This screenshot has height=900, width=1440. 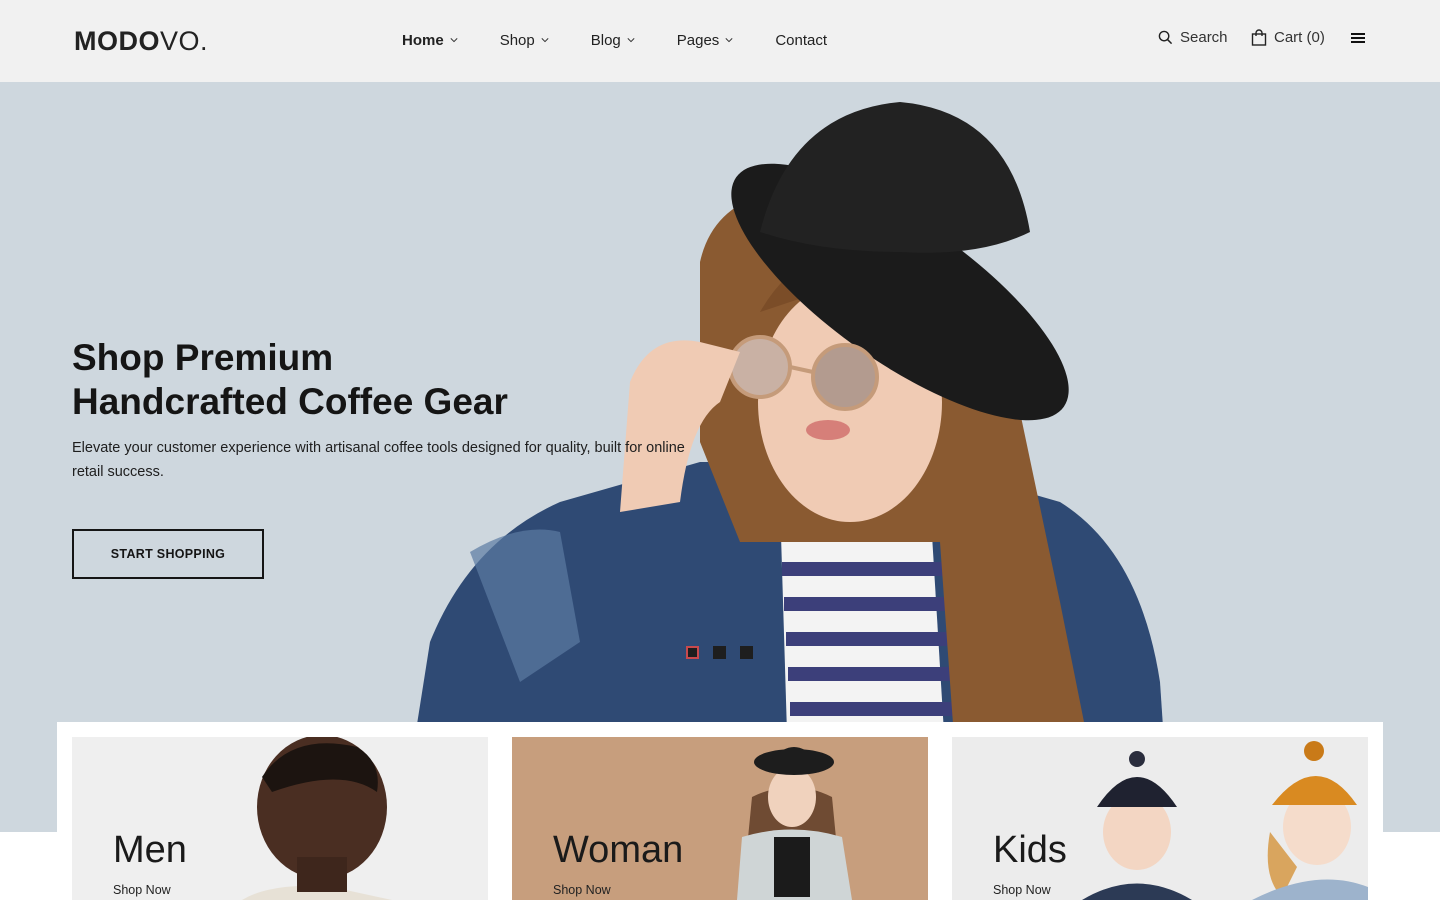 What do you see at coordinates (1204, 37) in the screenshot?
I see `search-label: Search` at bounding box center [1204, 37].